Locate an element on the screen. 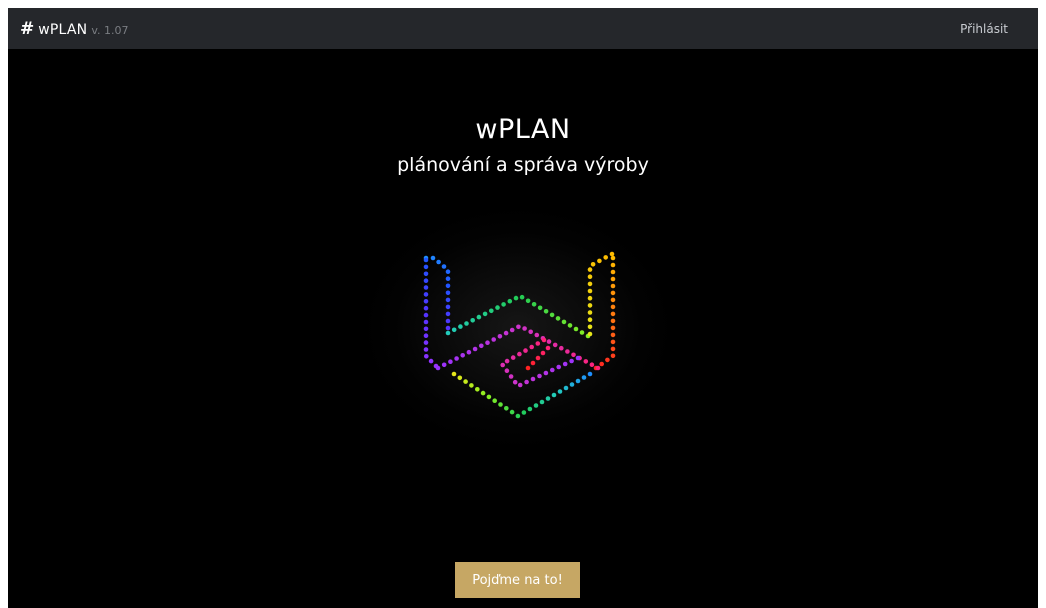  top-navbar: # wPLAN v. 1.07 Přihlásit is located at coordinates (523, 28).